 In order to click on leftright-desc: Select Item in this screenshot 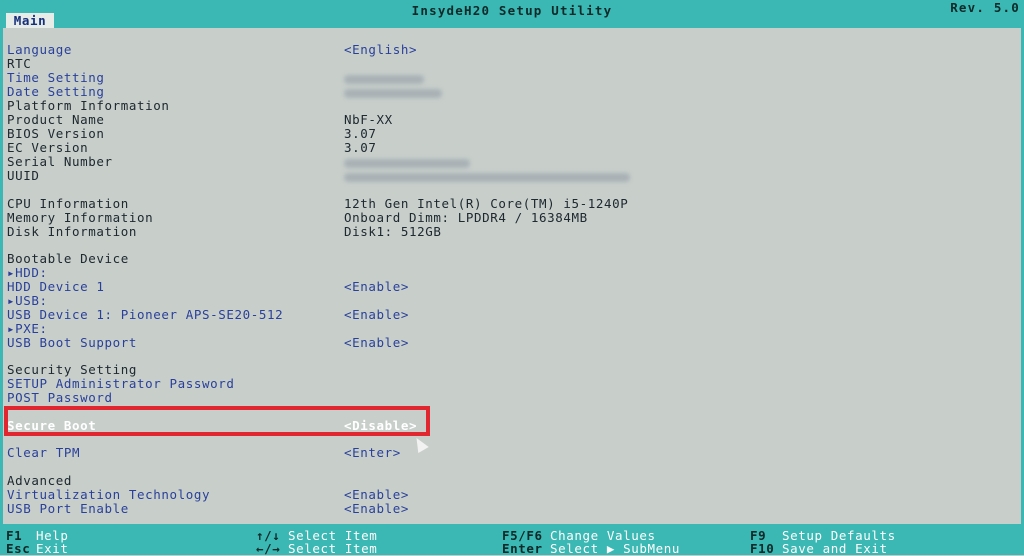, I will do `click(333, 548)`.